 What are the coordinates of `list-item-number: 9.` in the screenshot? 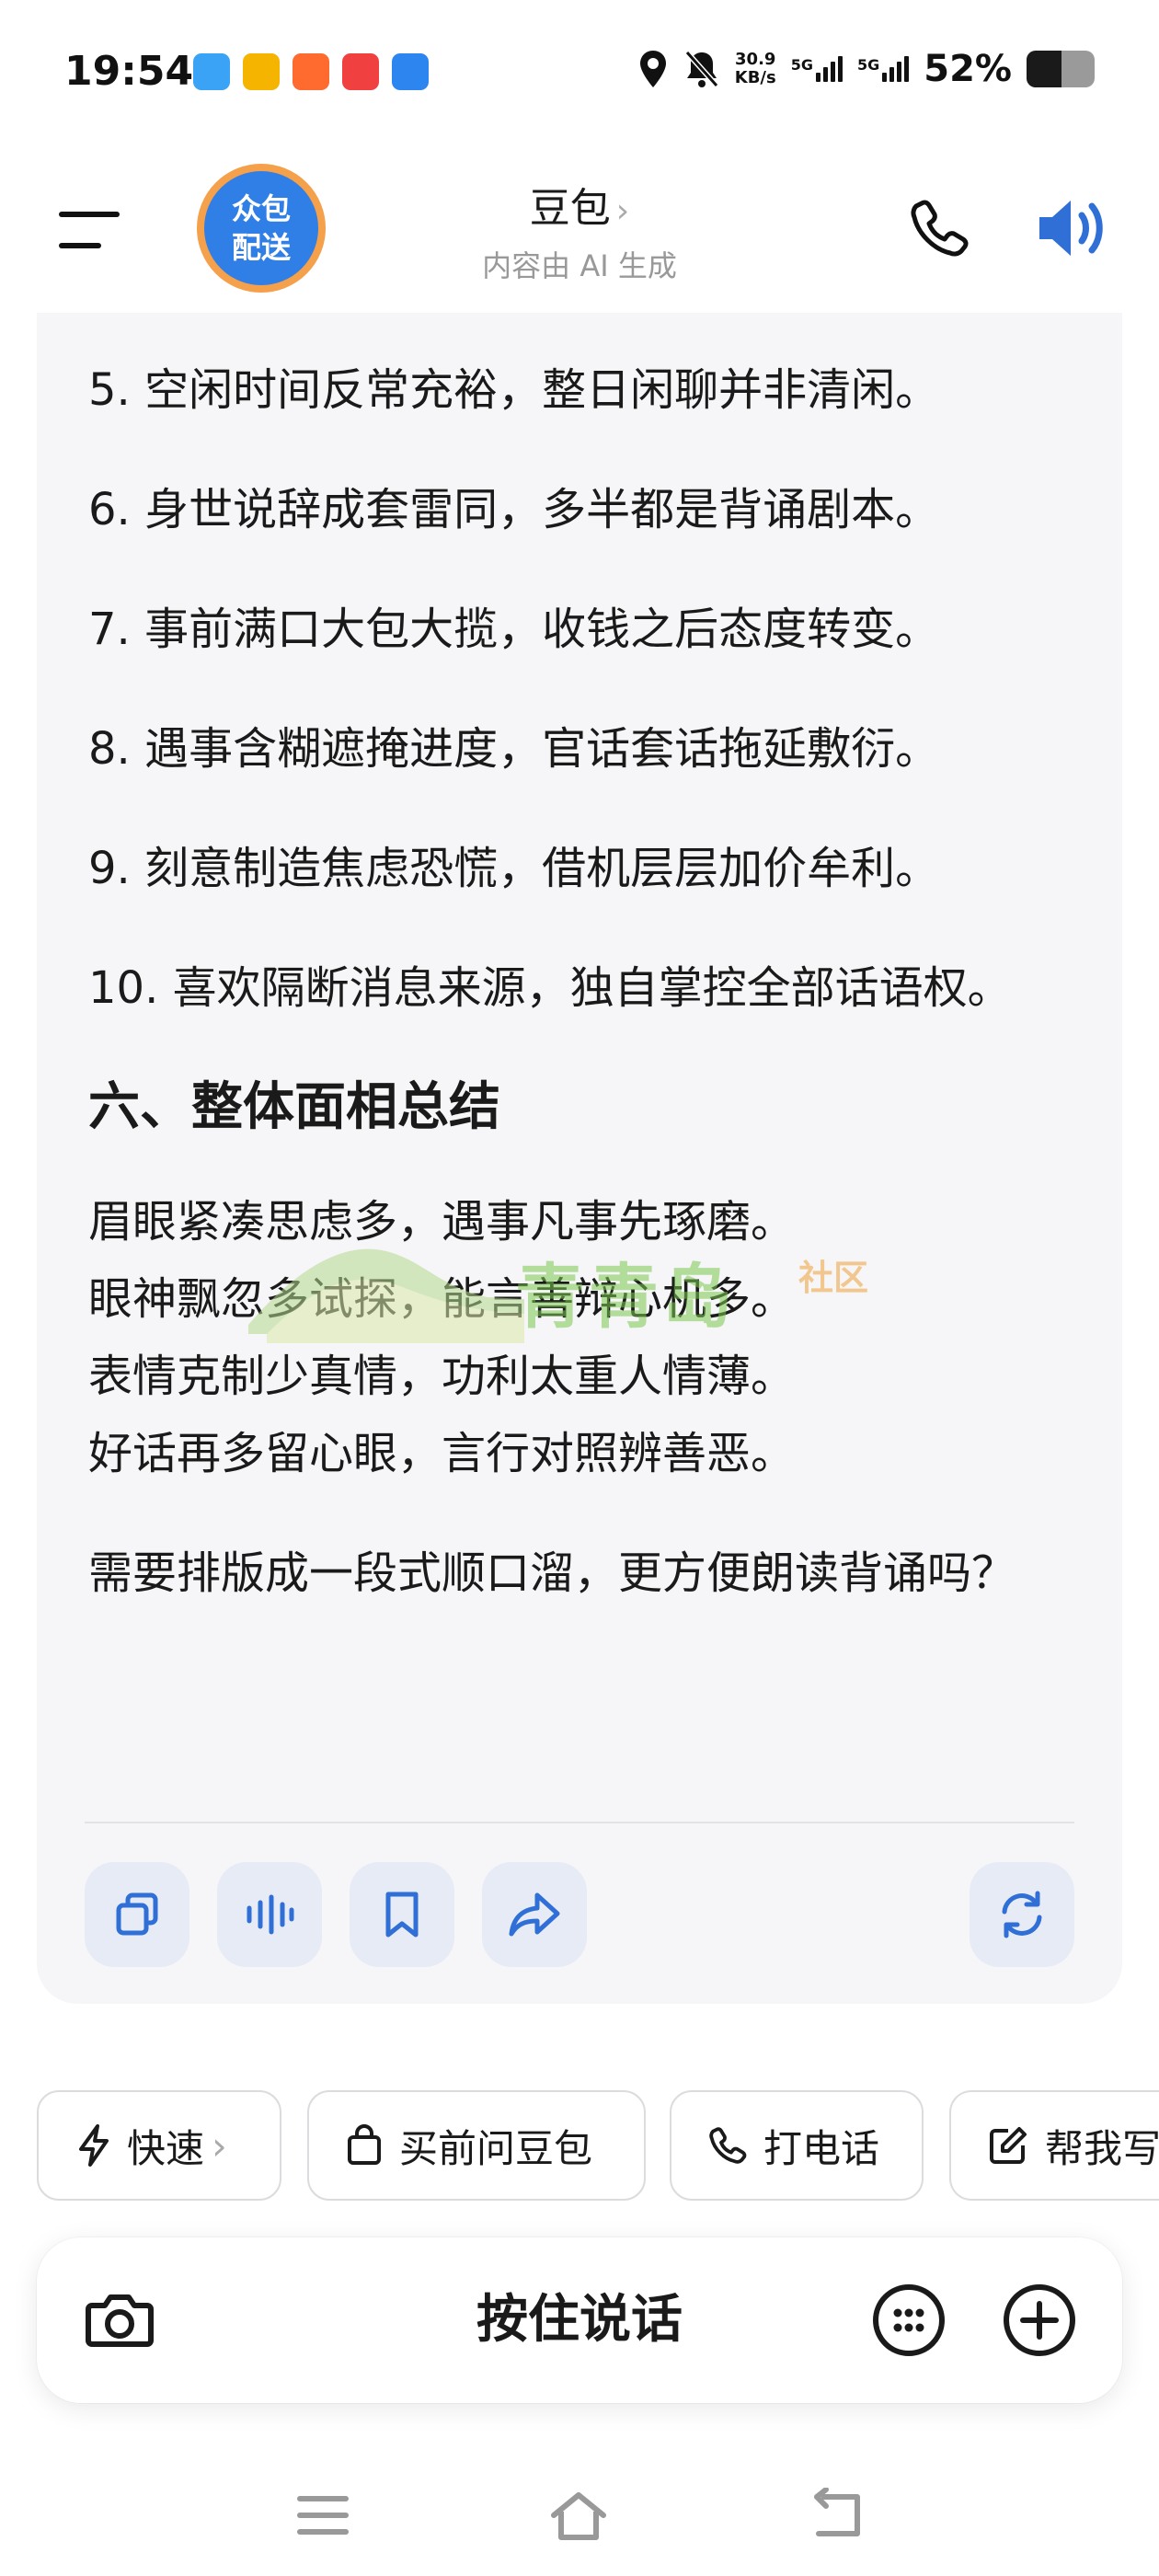 It's located at (109, 868).